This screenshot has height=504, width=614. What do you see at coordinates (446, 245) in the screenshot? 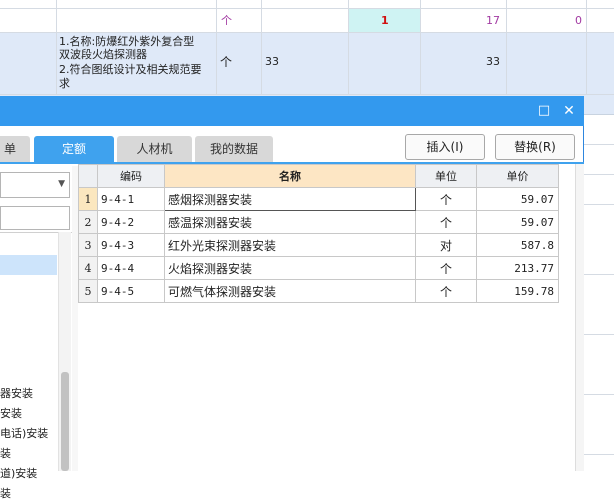
I see `unit-cell: 对` at bounding box center [446, 245].